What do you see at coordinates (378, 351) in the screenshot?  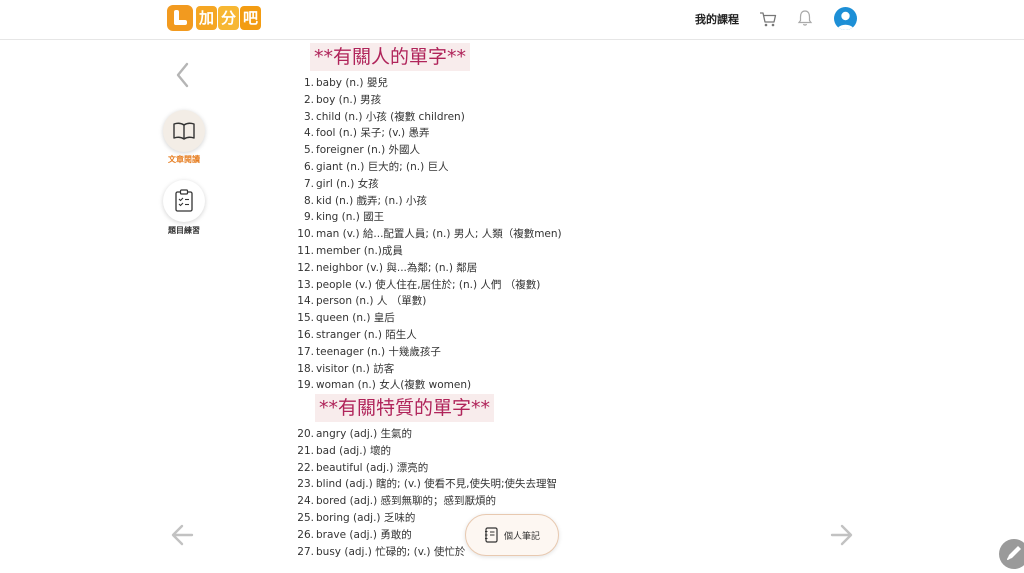 I see `word-text: teenager (n.) 十幾歲孩子` at bounding box center [378, 351].